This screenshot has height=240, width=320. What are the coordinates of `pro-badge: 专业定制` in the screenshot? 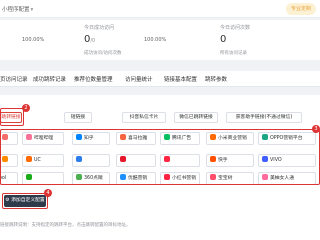 It's located at (301, 9).